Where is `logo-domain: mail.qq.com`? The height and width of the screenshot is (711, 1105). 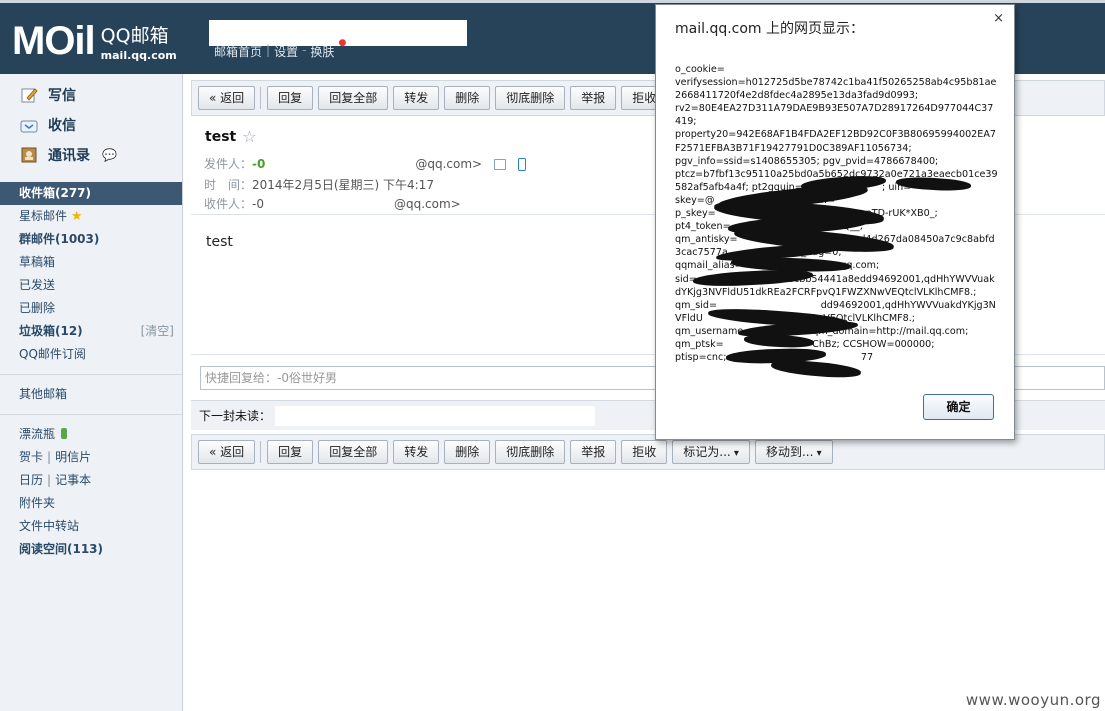
logo-domain: mail.qq.com is located at coordinates (138, 55).